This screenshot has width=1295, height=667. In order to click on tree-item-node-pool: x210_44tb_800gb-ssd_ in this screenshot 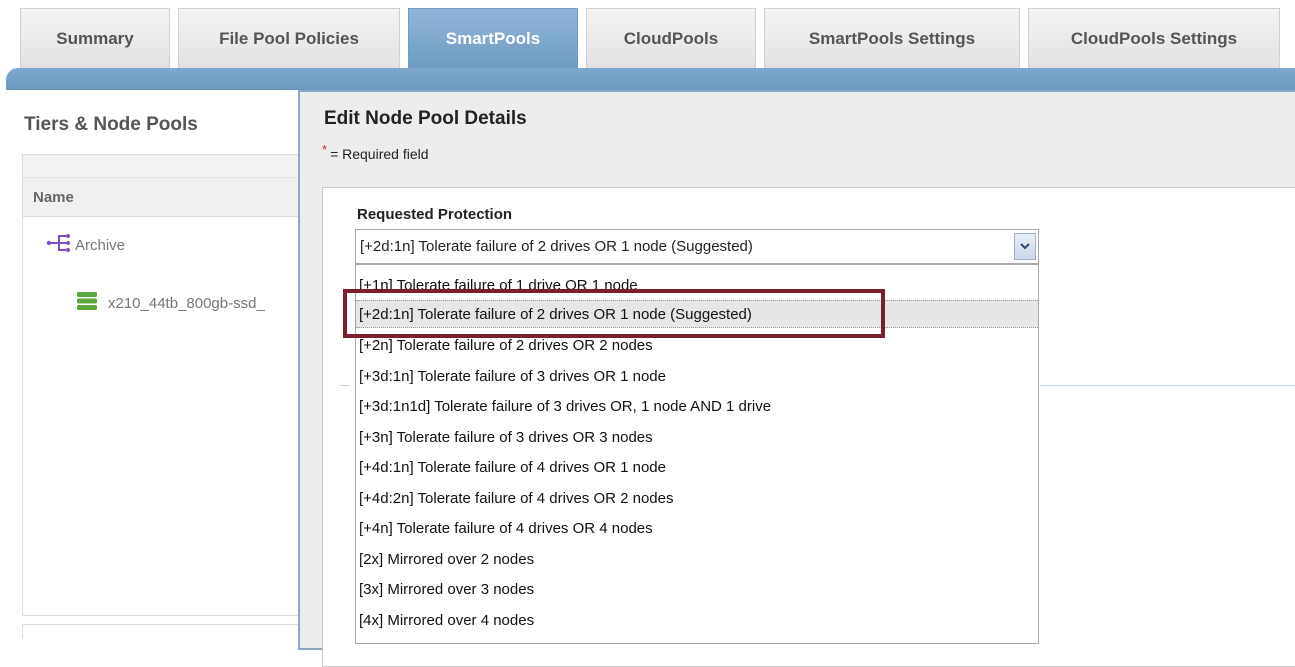, I will do `click(194, 303)`.